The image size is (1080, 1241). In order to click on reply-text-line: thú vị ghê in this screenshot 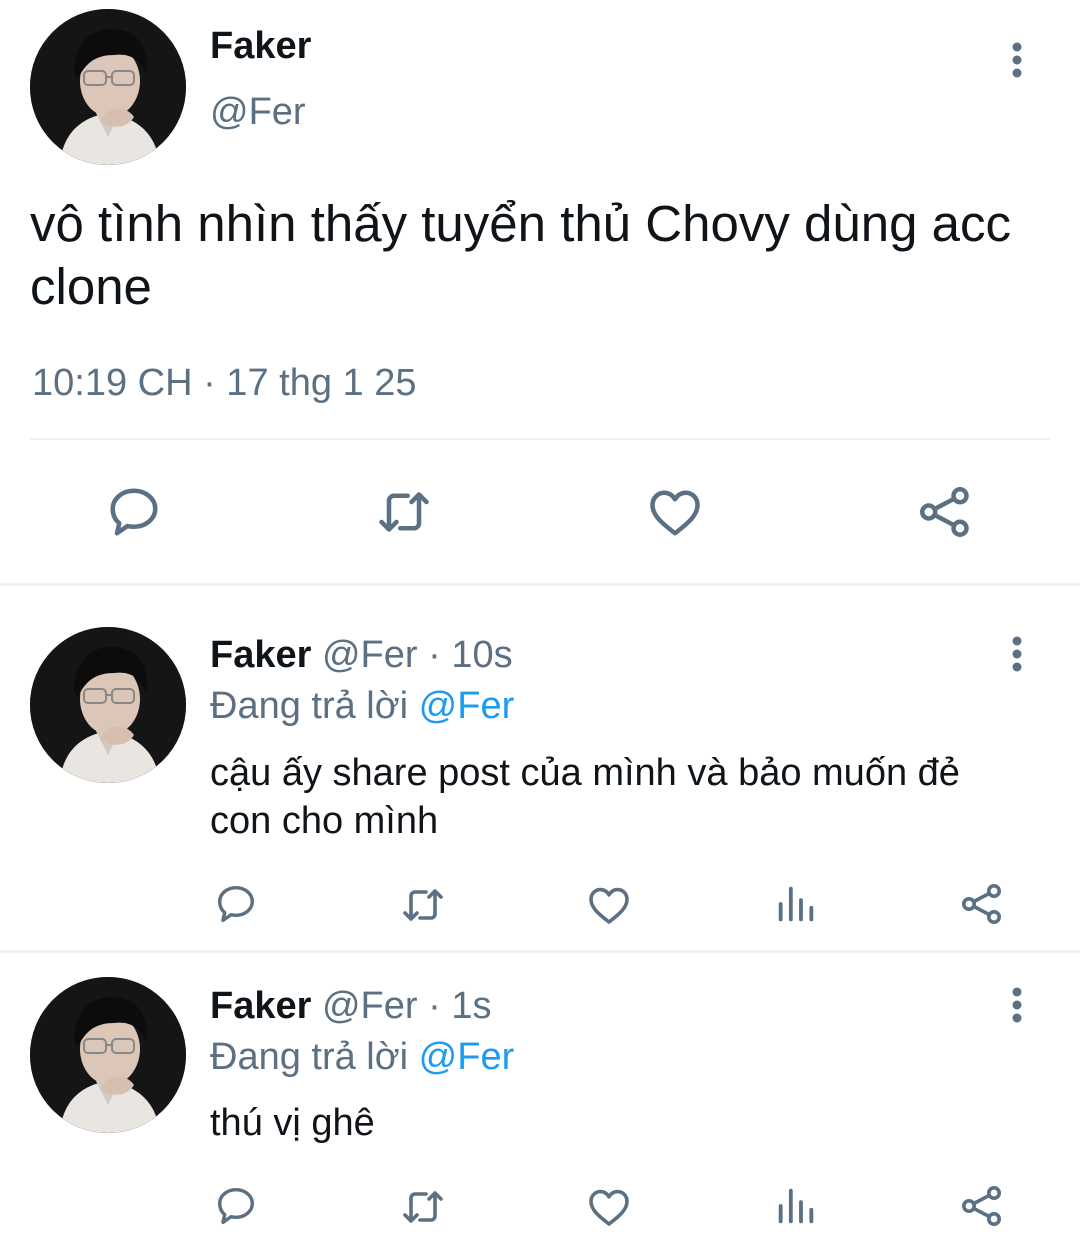, I will do `click(292, 1123)`.